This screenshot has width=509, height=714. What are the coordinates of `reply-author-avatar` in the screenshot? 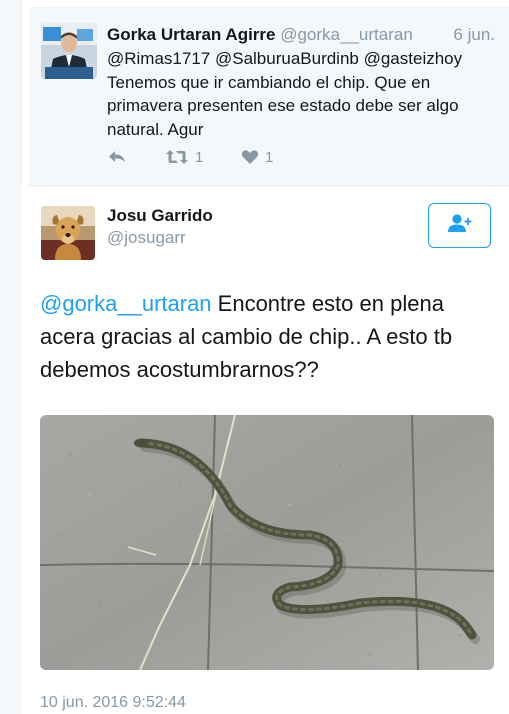 It's located at (69, 51).